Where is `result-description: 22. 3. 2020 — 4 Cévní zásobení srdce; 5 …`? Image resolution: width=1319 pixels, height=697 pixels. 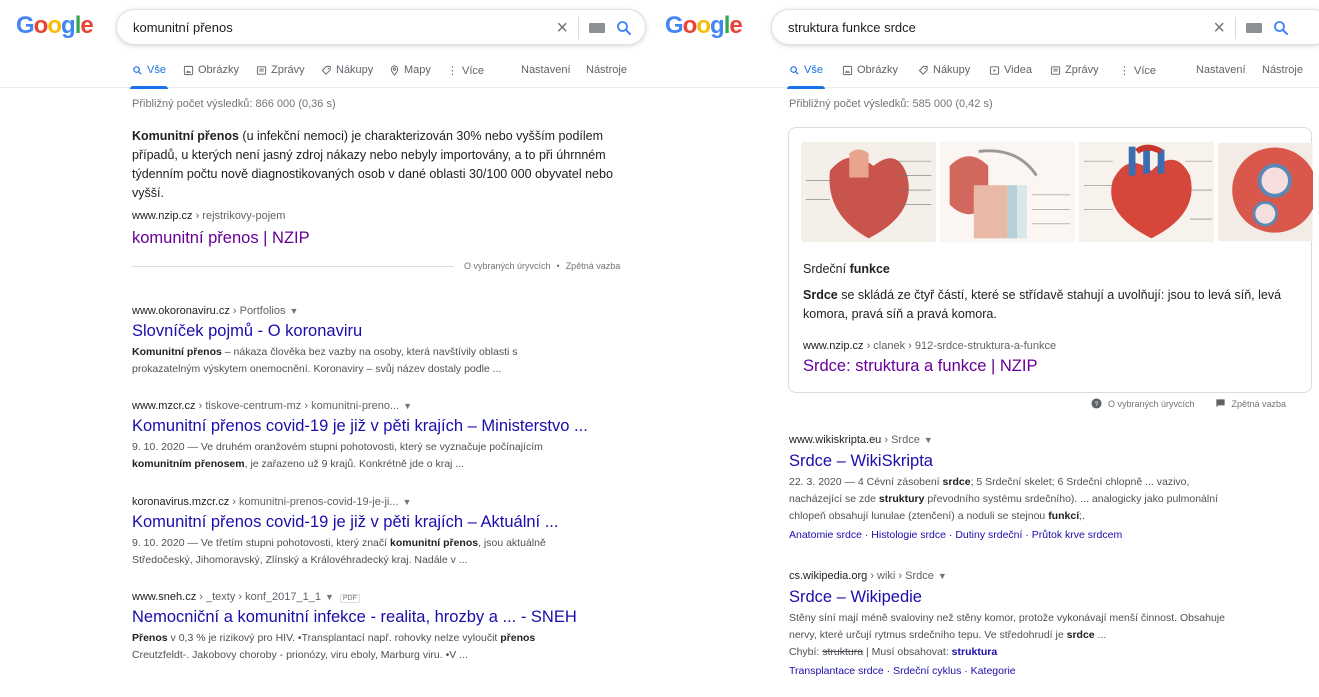 result-description: 22. 3. 2020 — 4 Cévní zásobení srdce; 5 … is located at coordinates (1003, 499).